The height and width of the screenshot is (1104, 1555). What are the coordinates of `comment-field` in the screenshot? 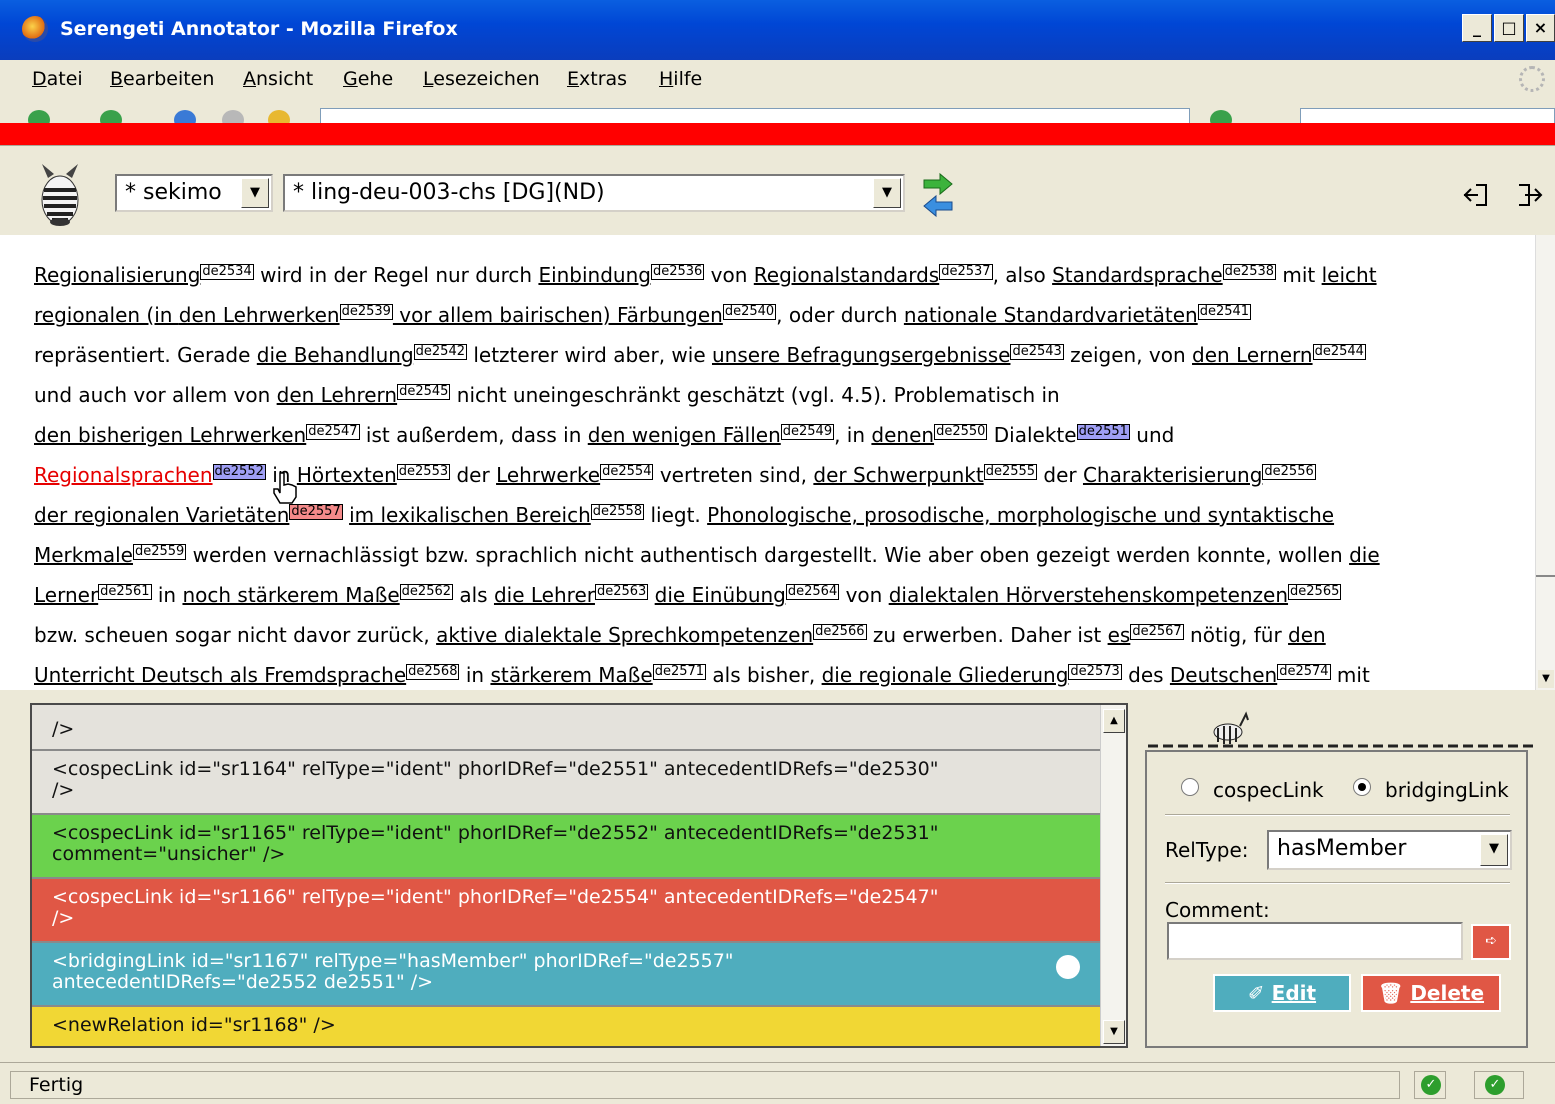 It's located at (1315, 941).